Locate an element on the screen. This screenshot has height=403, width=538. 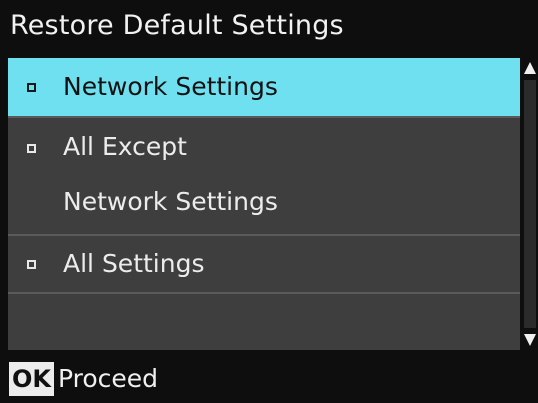
page-title: Restore Default Settings is located at coordinates (177, 25).